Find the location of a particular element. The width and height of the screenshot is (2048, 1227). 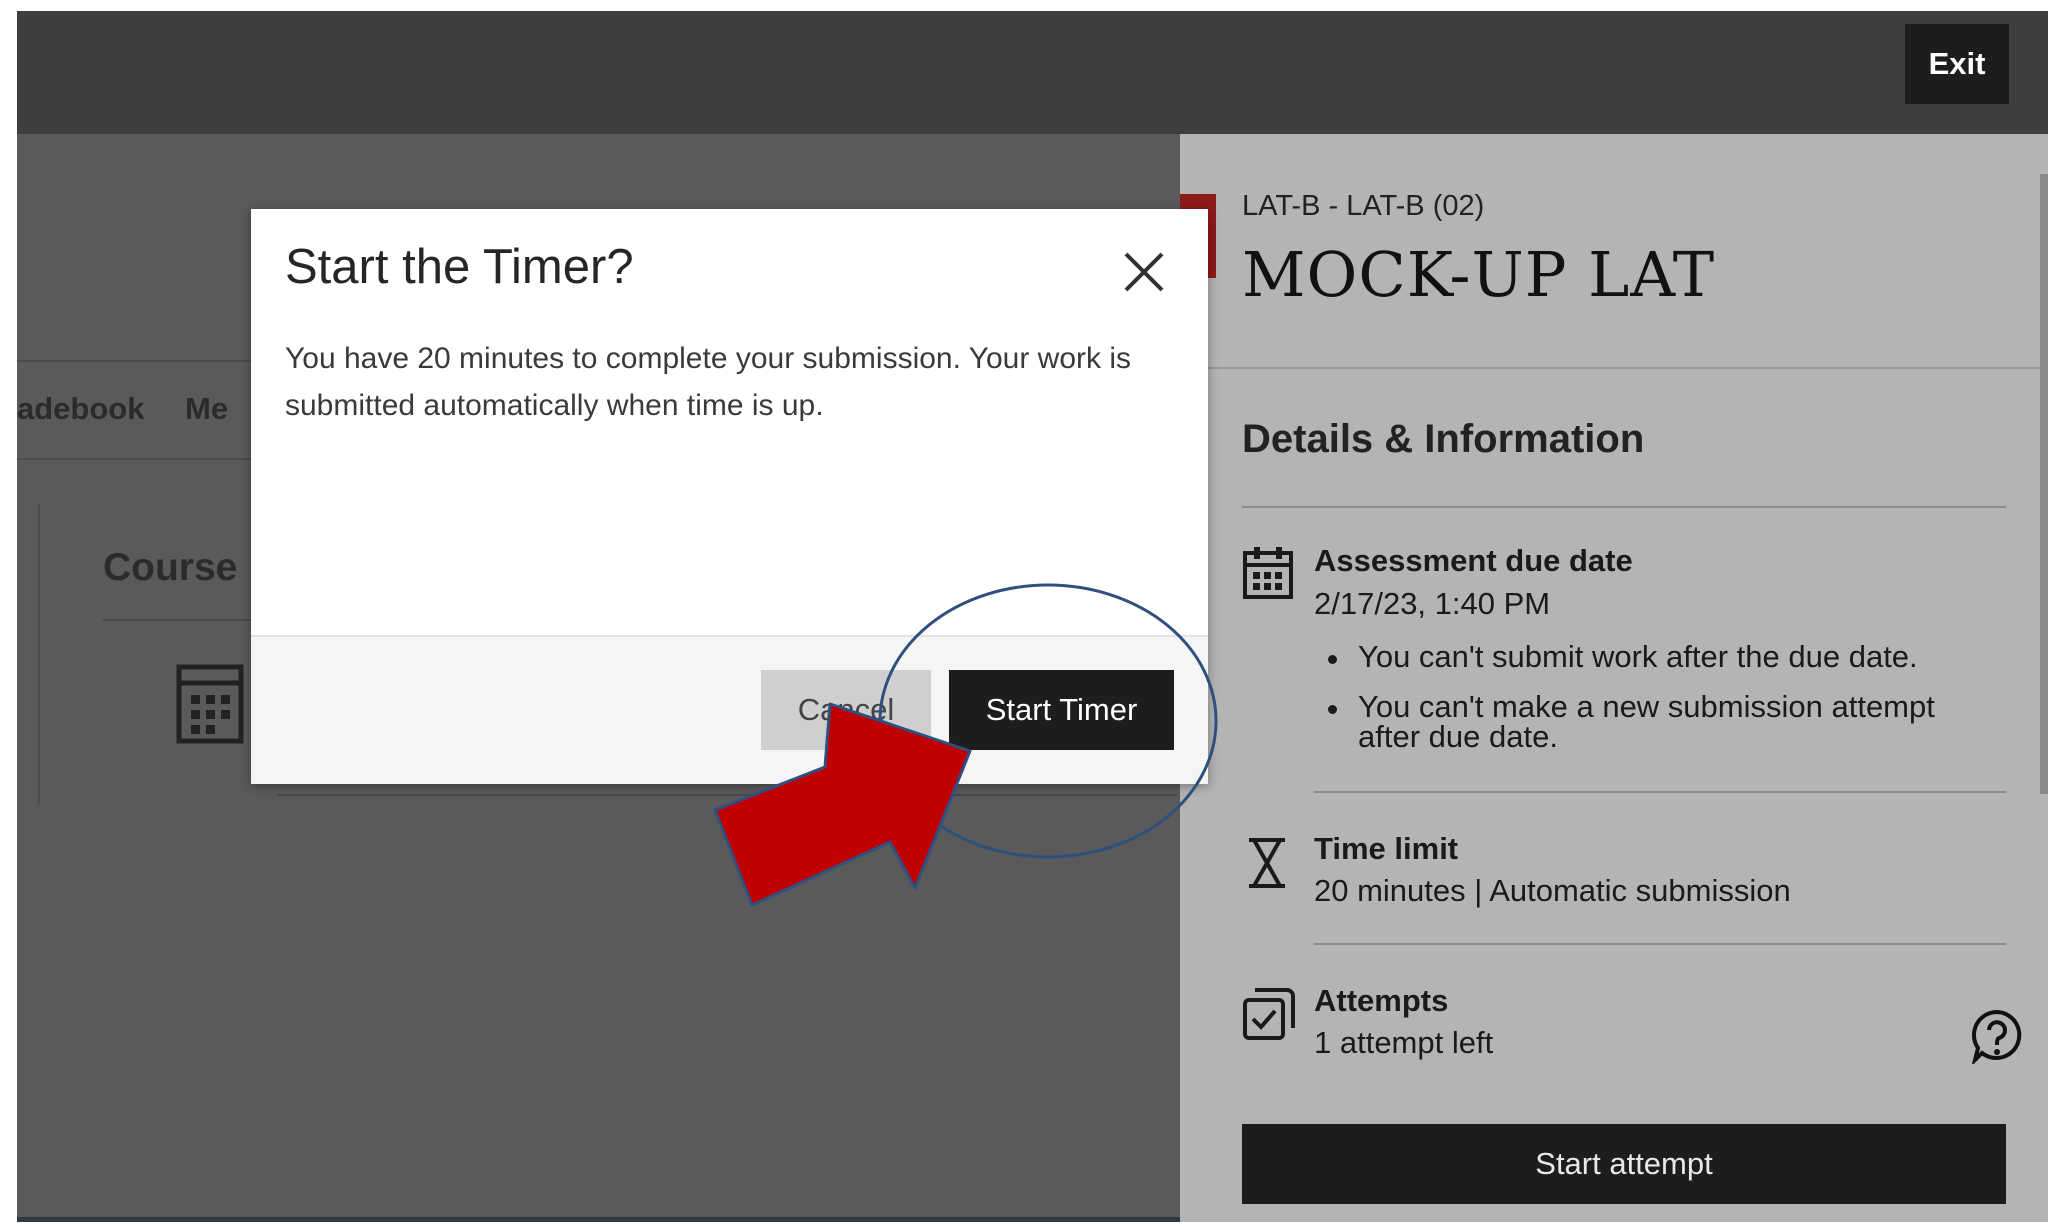

attempts-label: Attempts is located at coordinates (1381, 1000).